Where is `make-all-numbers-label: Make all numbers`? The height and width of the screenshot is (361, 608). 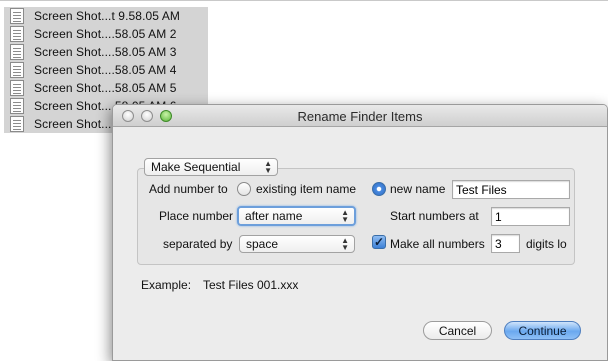 make-all-numbers-label: Make all numbers is located at coordinates (437, 244).